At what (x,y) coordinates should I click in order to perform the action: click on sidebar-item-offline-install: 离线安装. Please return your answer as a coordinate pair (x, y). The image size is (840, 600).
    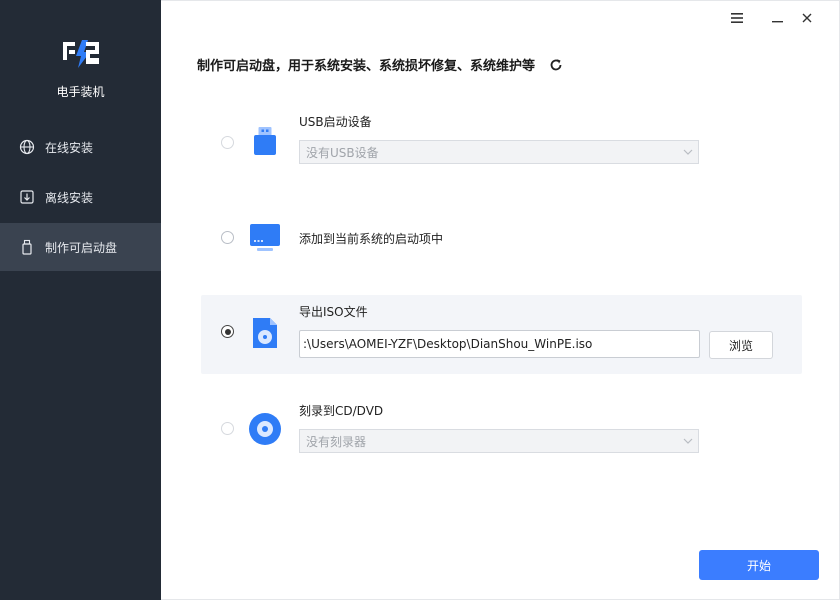
    Looking at the image, I should click on (80, 197).